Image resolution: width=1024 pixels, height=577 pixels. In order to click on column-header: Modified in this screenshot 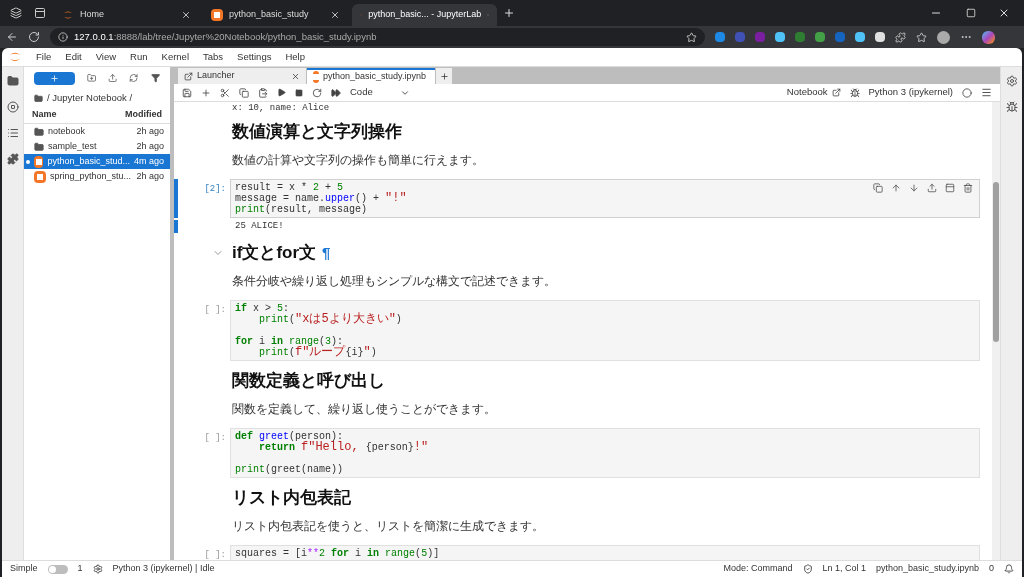, I will do `click(143, 115)`.